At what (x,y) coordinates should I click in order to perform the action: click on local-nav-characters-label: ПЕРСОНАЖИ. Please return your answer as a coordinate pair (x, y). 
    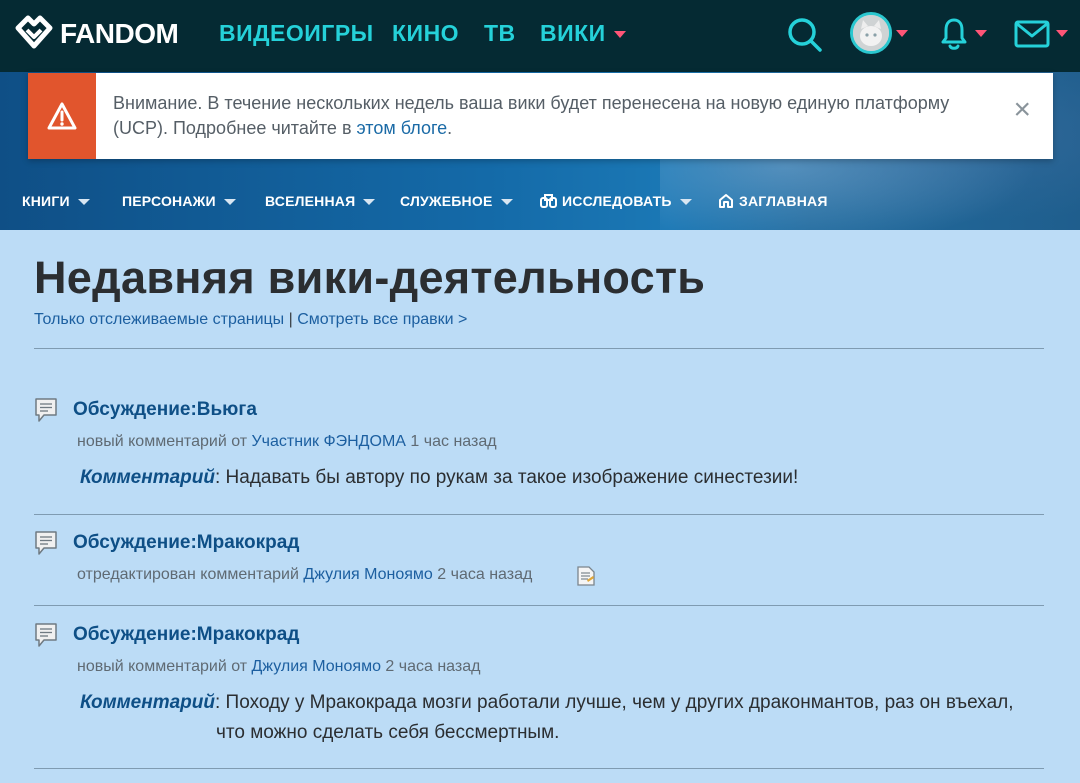
    Looking at the image, I should click on (169, 201).